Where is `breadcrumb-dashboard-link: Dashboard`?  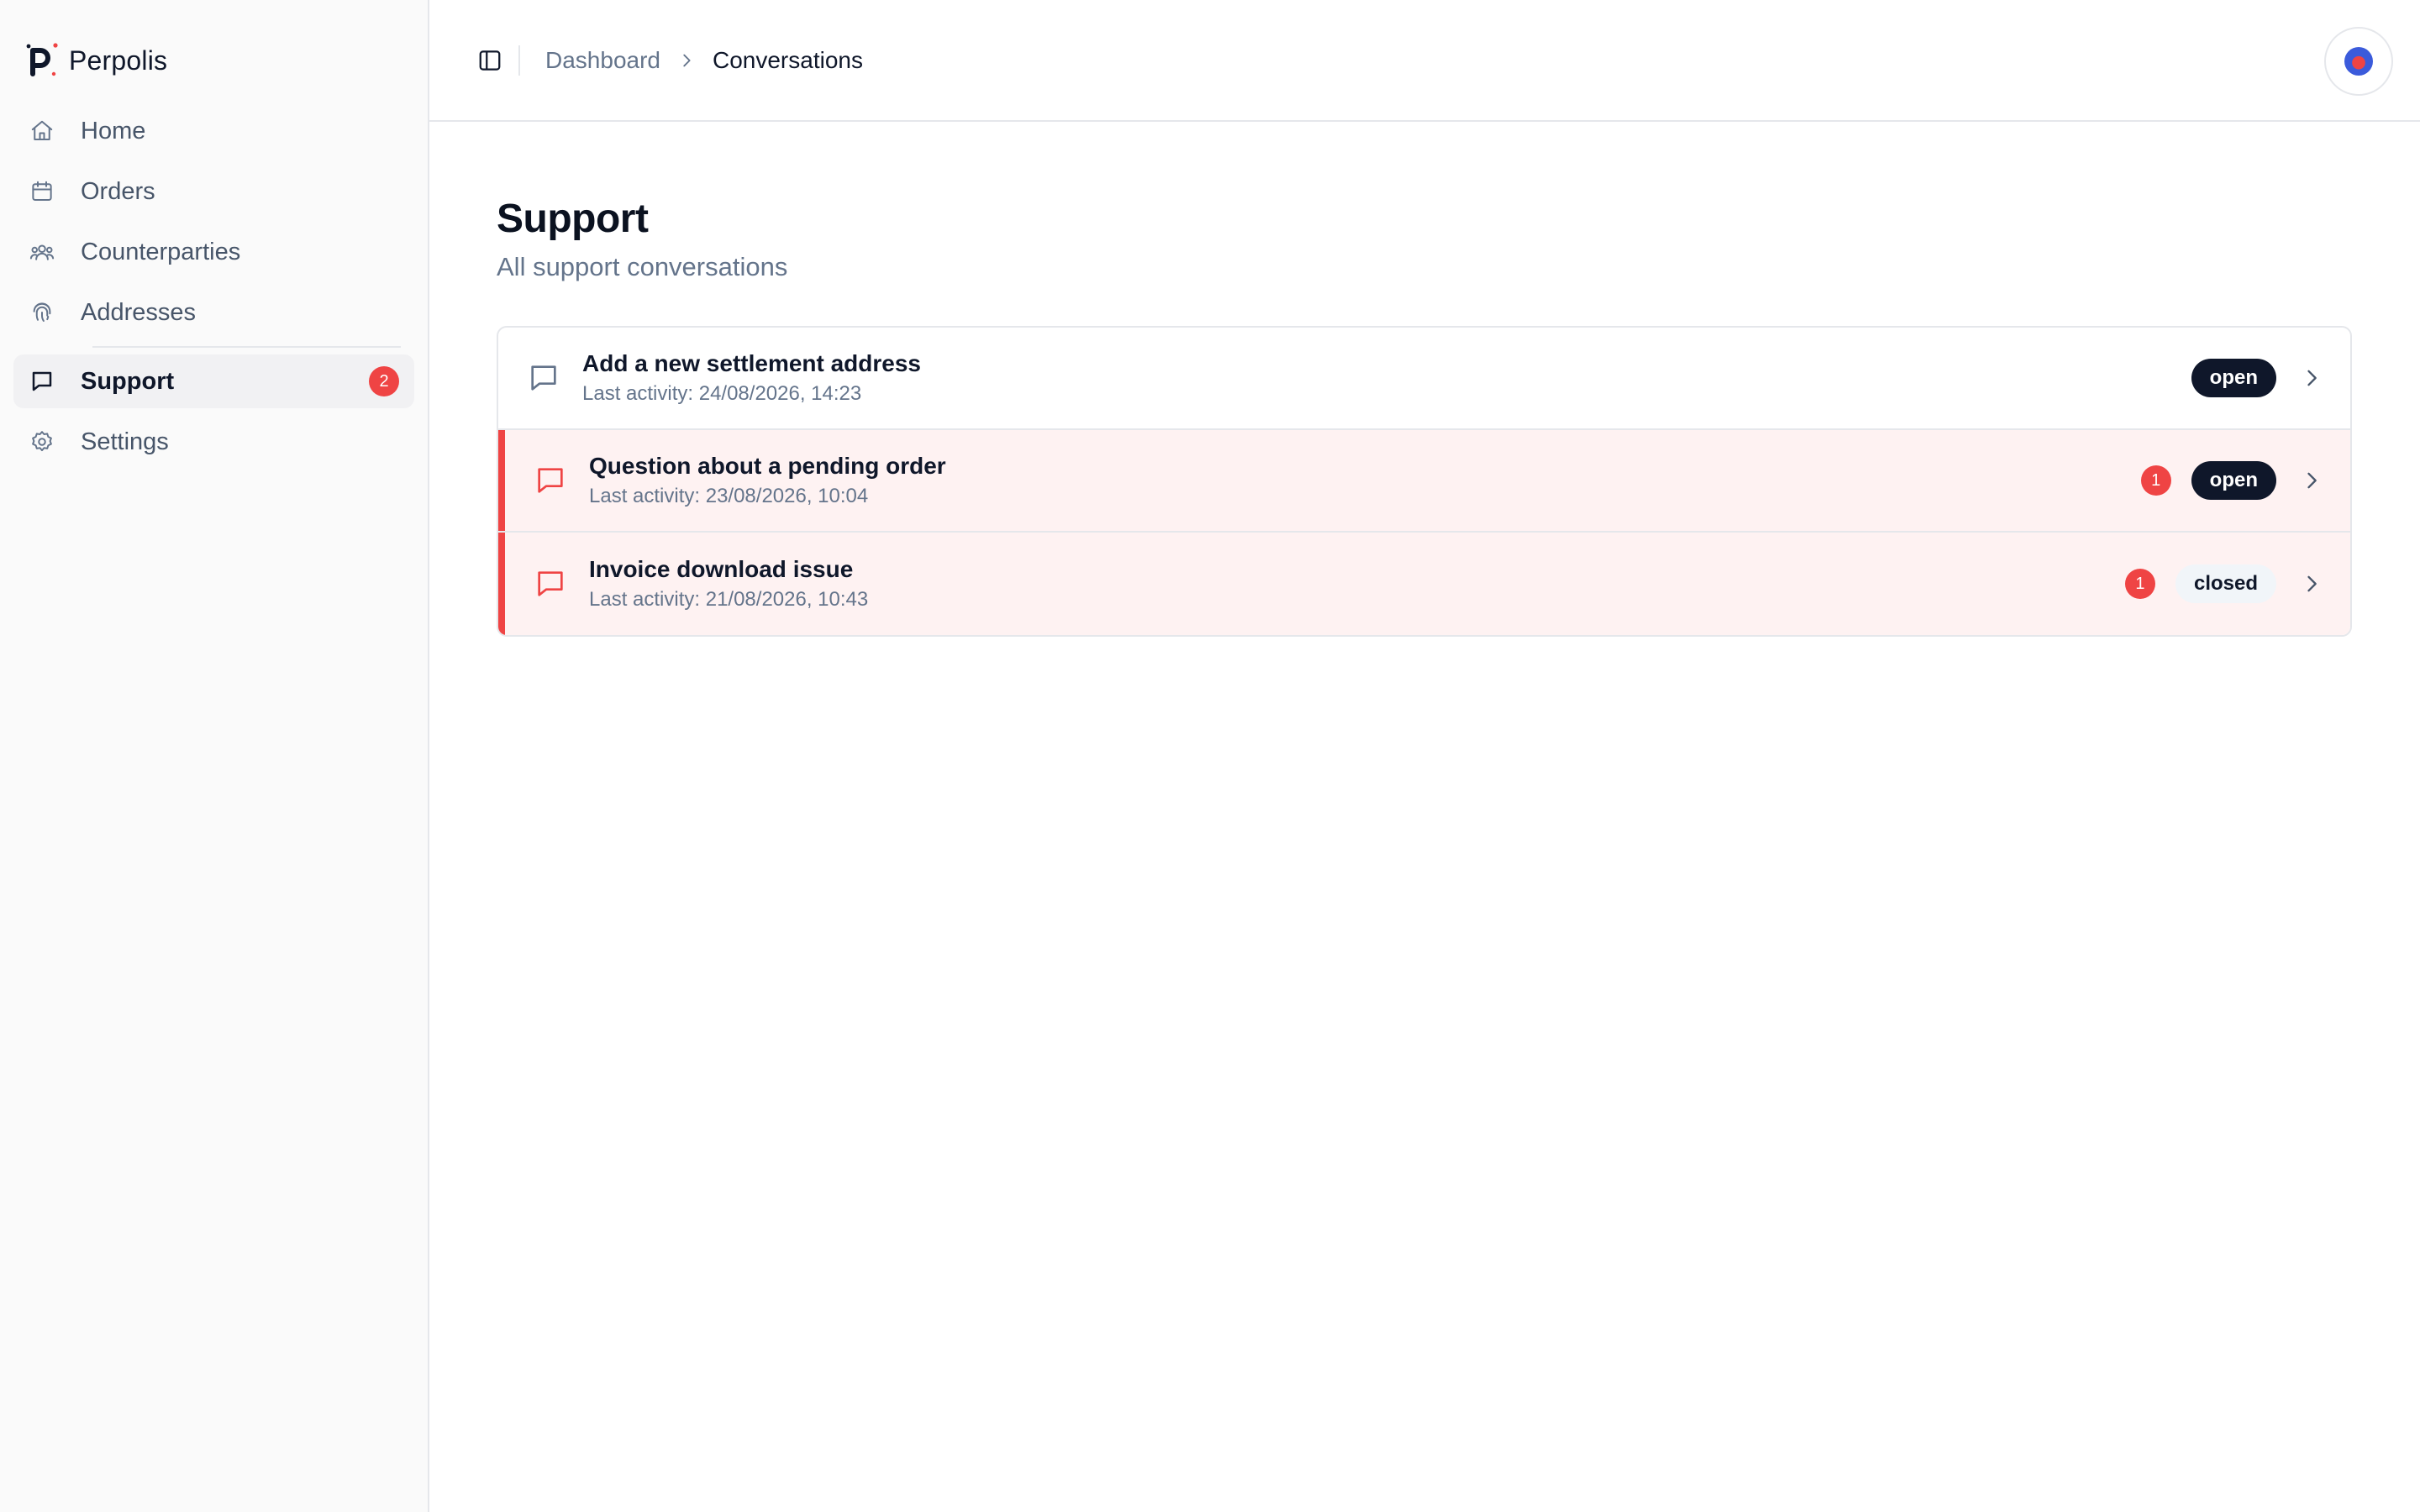 breadcrumb-dashboard-link: Dashboard is located at coordinates (602, 60).